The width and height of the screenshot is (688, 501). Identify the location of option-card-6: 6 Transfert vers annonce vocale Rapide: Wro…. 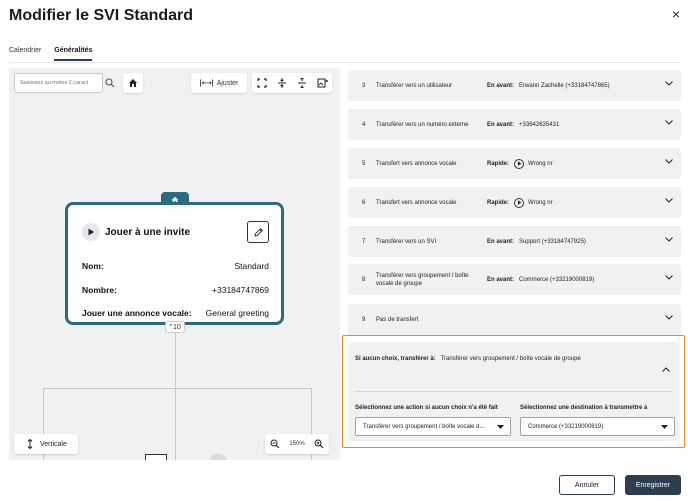
(514, 202).